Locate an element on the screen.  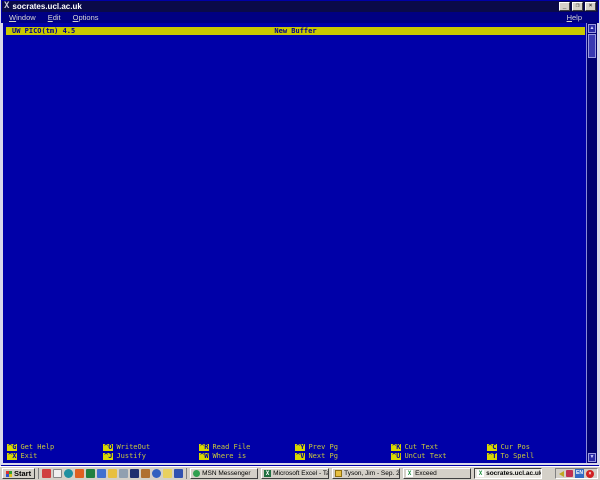
minimize-button: _ is located at coordinates (564, 6).